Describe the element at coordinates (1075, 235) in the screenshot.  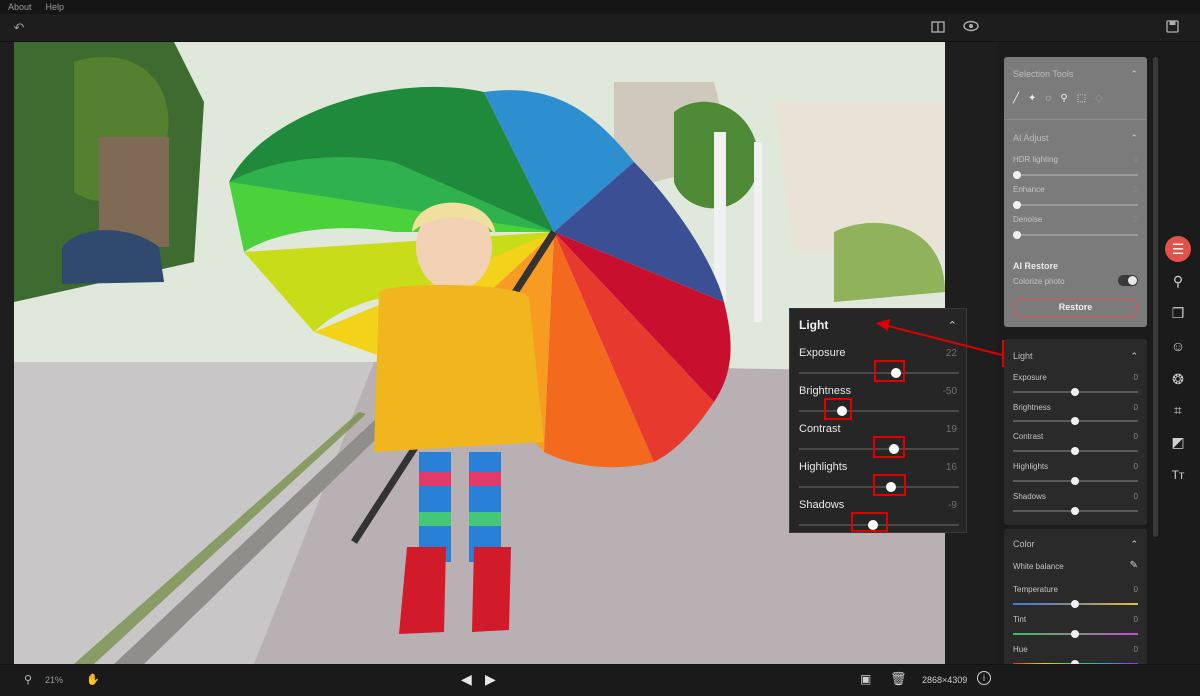
I see `denoise-slider` at that location.